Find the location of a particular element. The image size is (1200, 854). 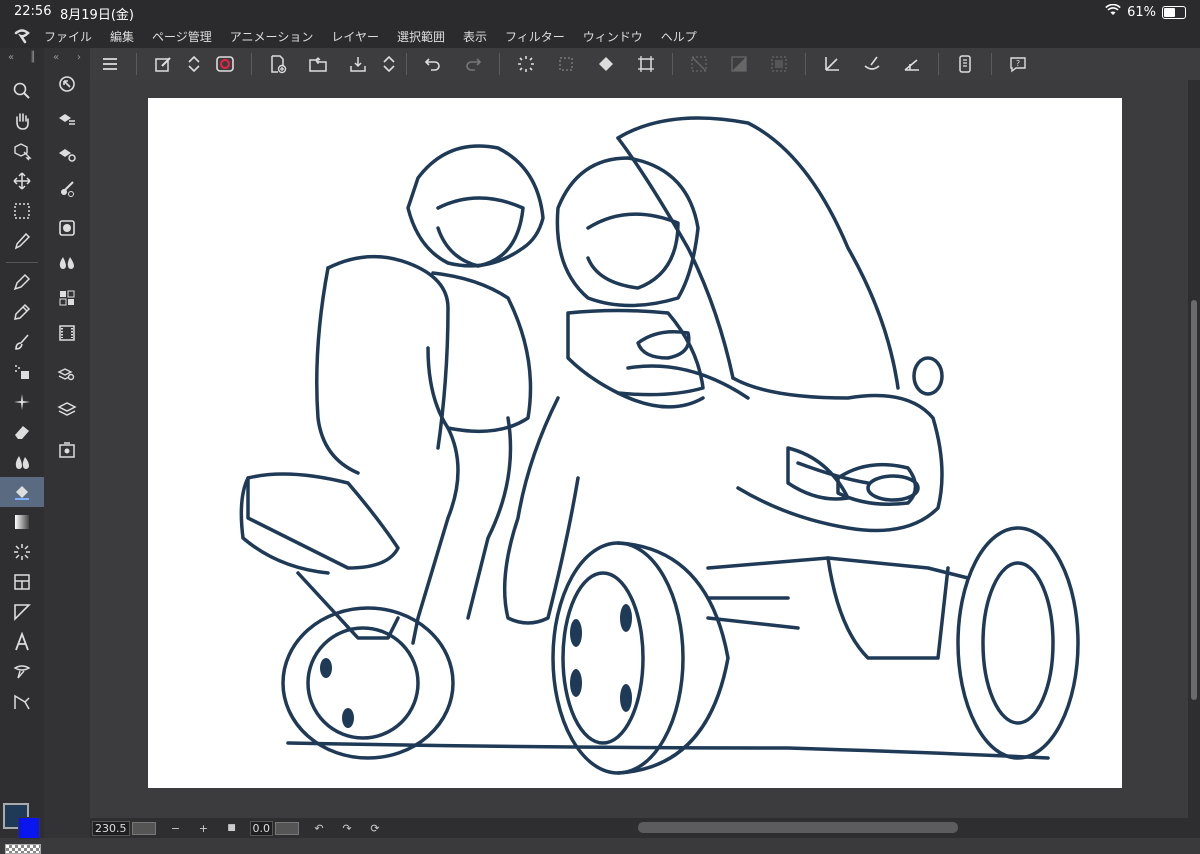

main-menu-button is located at coordinates (110, 64).